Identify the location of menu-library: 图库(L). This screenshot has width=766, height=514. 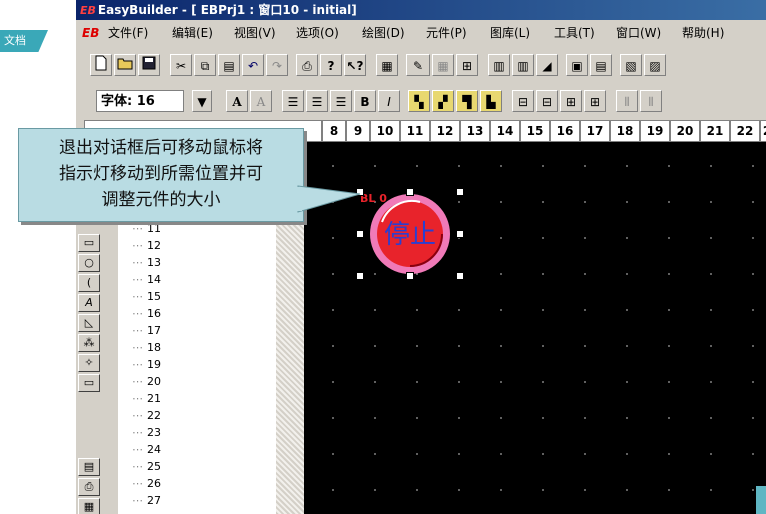
(510, 33).